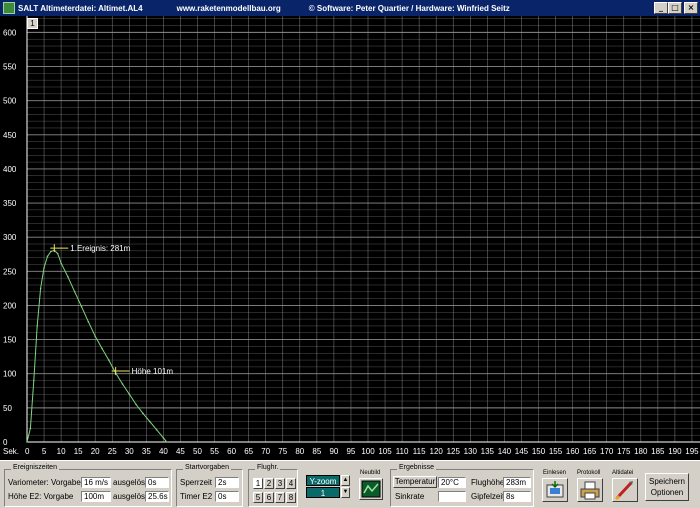  Describe the element at coordinates (623, 473) in the screenshot. I see `altidatei-title: Altidatei` at that location.